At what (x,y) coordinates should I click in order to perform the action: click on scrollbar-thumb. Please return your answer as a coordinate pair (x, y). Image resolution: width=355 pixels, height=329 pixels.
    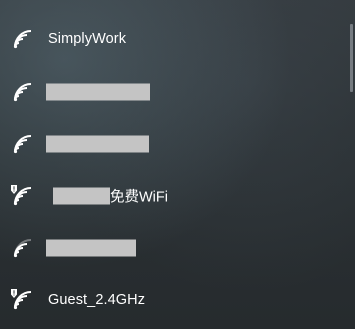
    Looking at the image, I should click on (351, 58).